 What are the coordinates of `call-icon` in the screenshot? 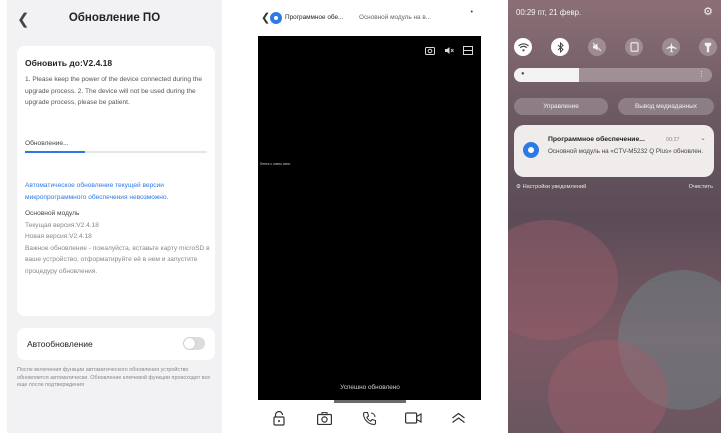 It's located at (369, 418).